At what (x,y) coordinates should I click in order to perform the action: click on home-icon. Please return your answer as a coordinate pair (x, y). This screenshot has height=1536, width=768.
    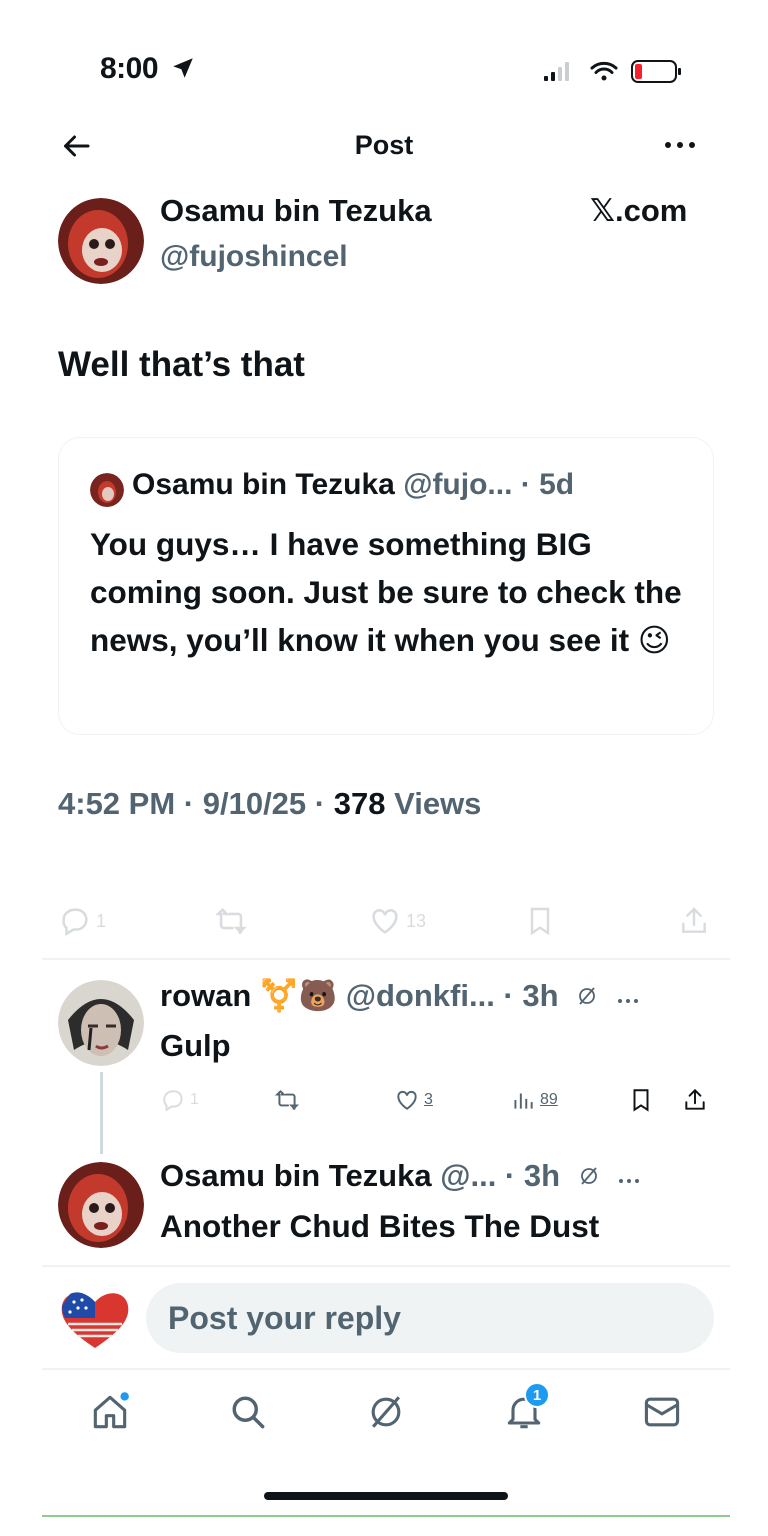
    Looking at the image, I should click on (111, 1410).